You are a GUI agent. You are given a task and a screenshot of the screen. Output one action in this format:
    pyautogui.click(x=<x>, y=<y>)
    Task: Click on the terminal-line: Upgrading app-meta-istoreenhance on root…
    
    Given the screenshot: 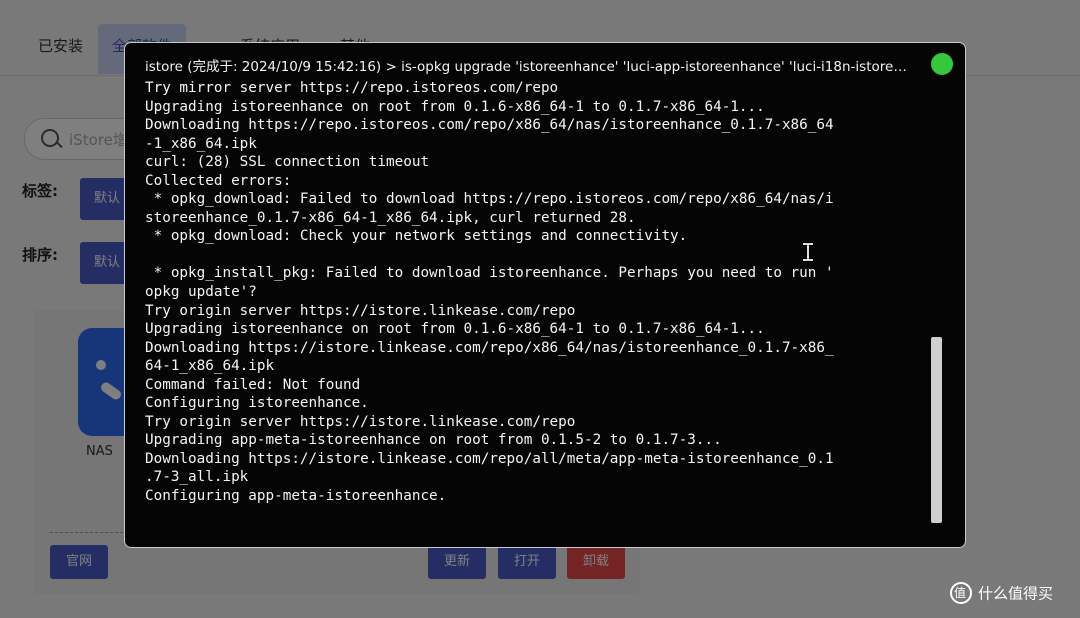 What is the action you would take?
    pyautogui.click(x=433, y=440)
    